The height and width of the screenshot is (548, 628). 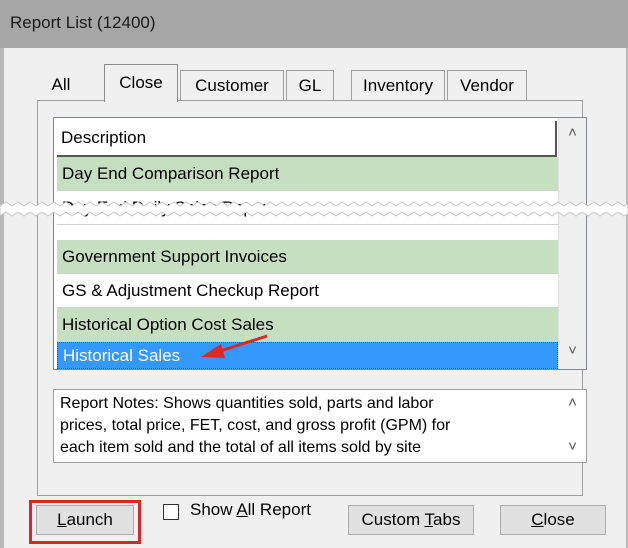 I want to click on tab-inventory: Inventory, so click(x=398, y=85).